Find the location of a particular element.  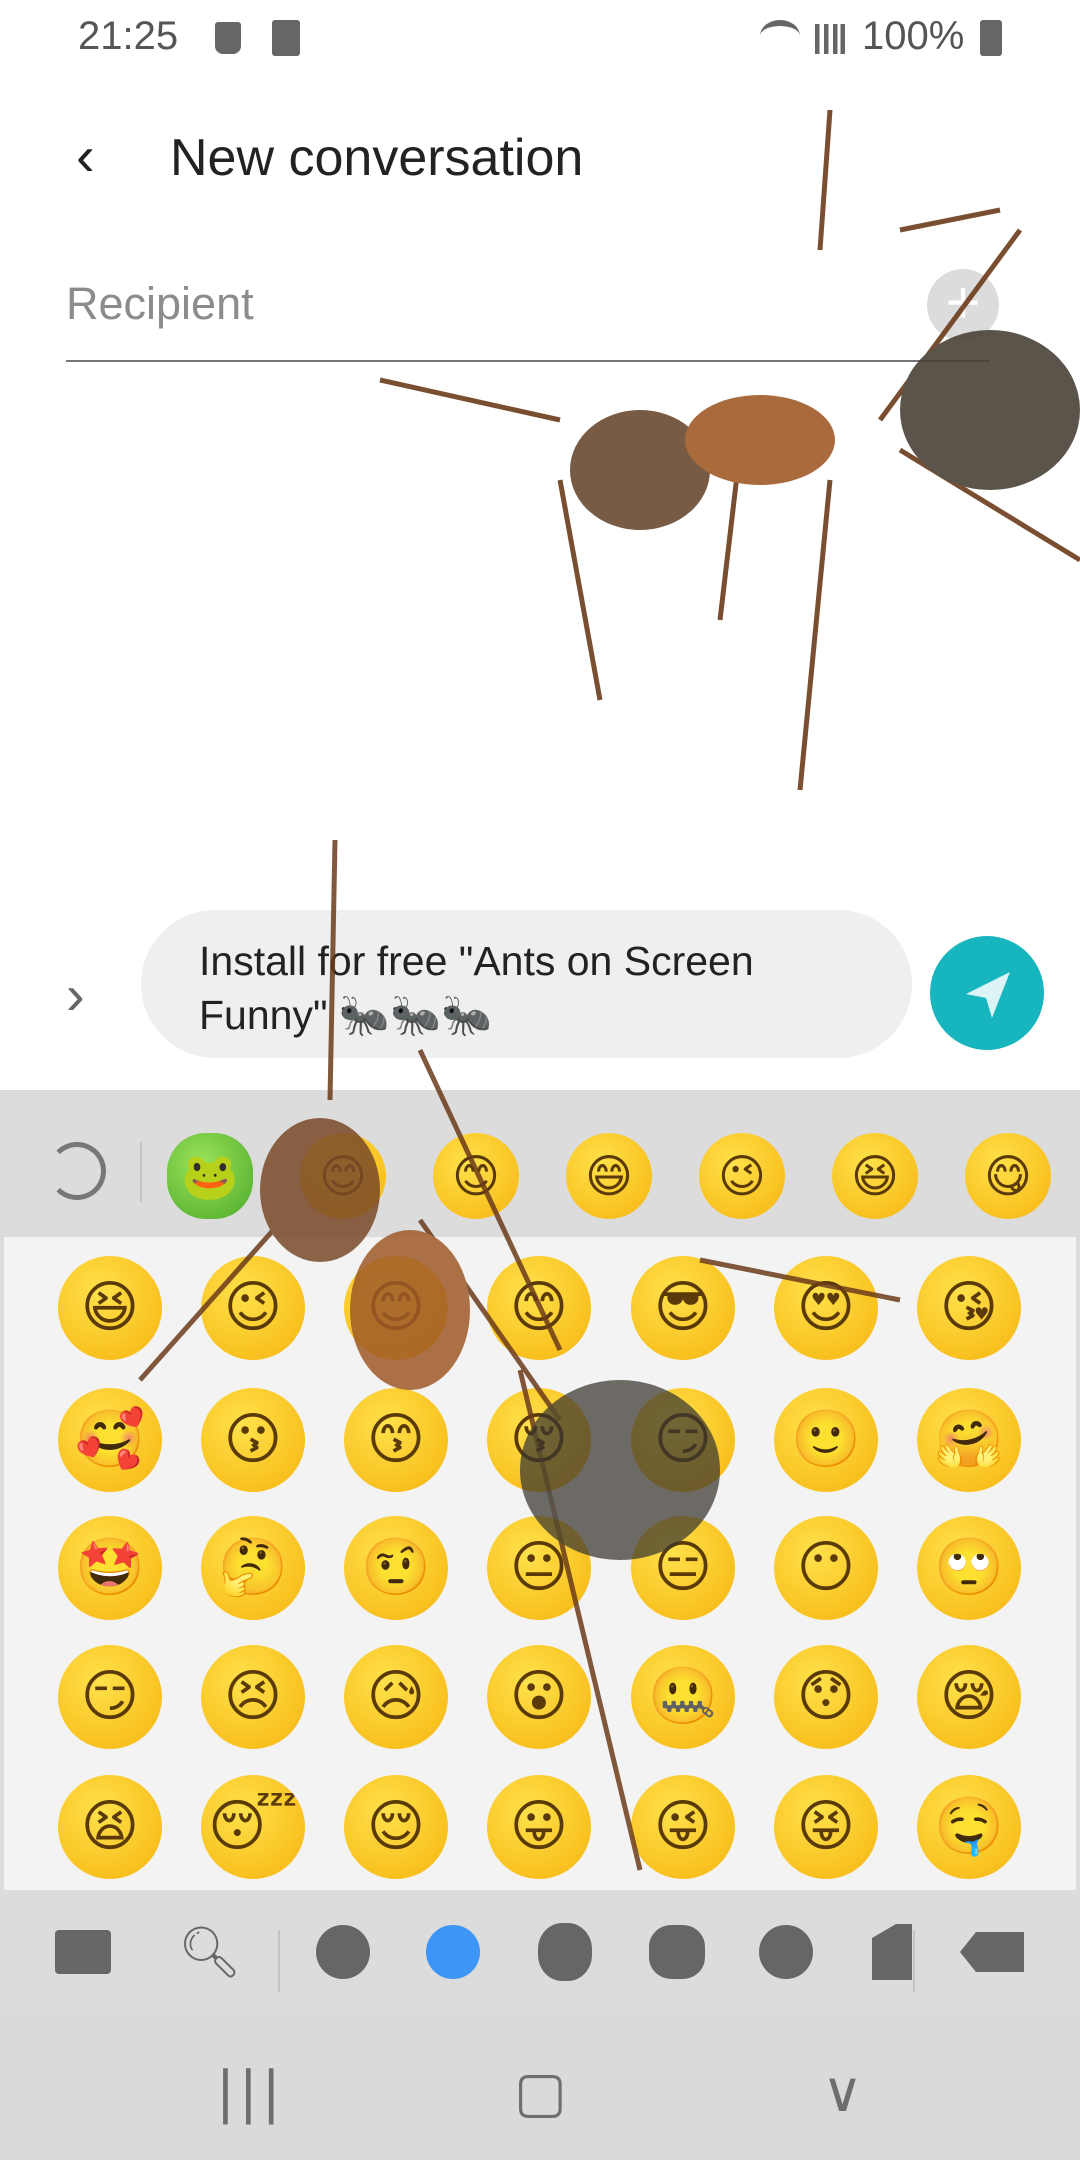

recent-emoji-row: 🐸 😊 😊 😄 😉 😆 😋 is located at coordinates (540, 1163).